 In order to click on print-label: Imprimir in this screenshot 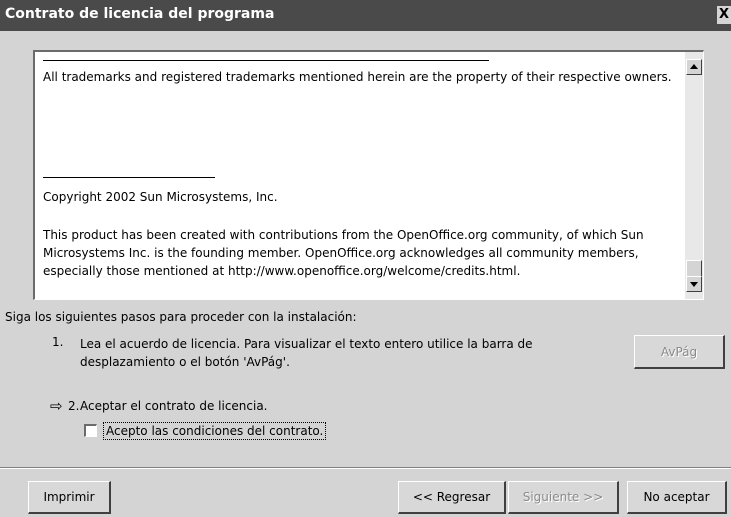, I will do `click(69, 497)`.